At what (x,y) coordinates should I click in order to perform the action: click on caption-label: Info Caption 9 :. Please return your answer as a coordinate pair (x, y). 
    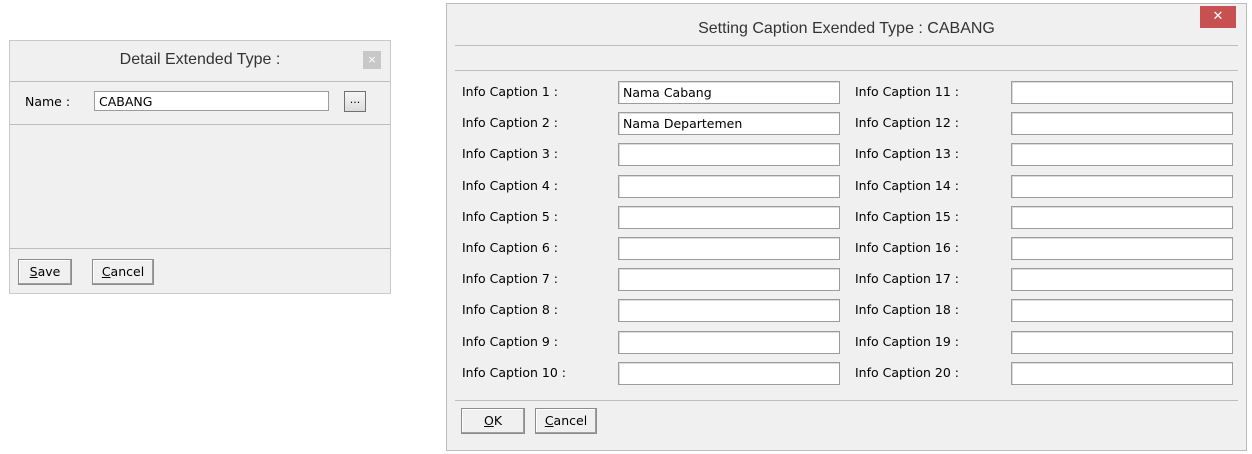
    Looking at the image, I should click on (510, 341).